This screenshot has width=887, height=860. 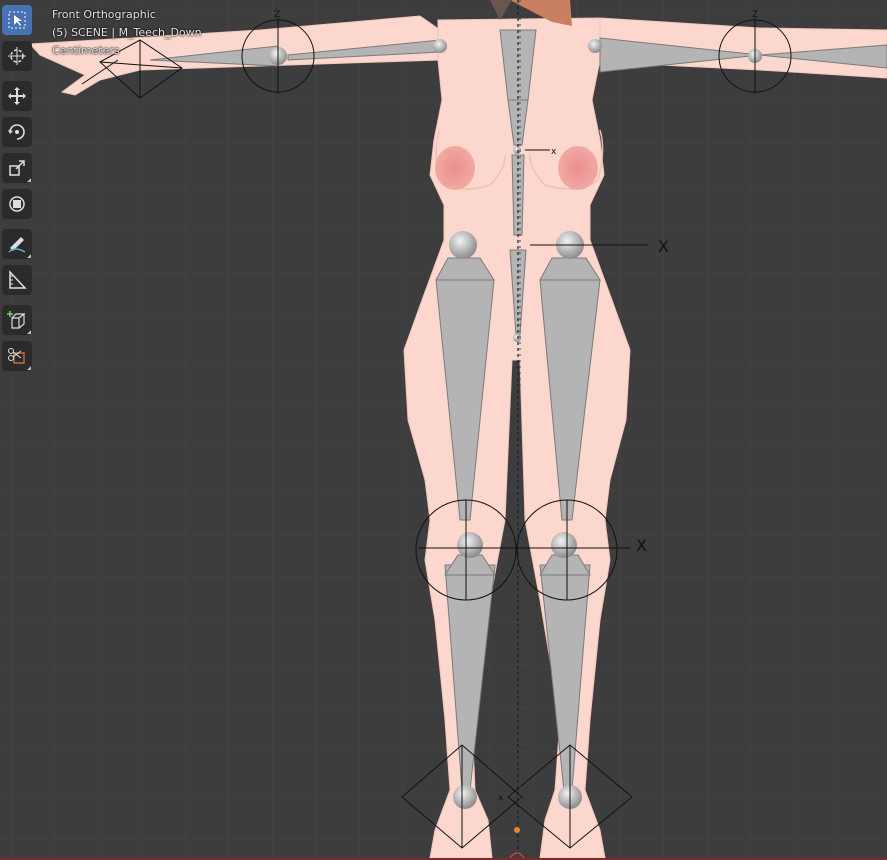 I want to click on annotate-tool, so click(x=17, y=244).